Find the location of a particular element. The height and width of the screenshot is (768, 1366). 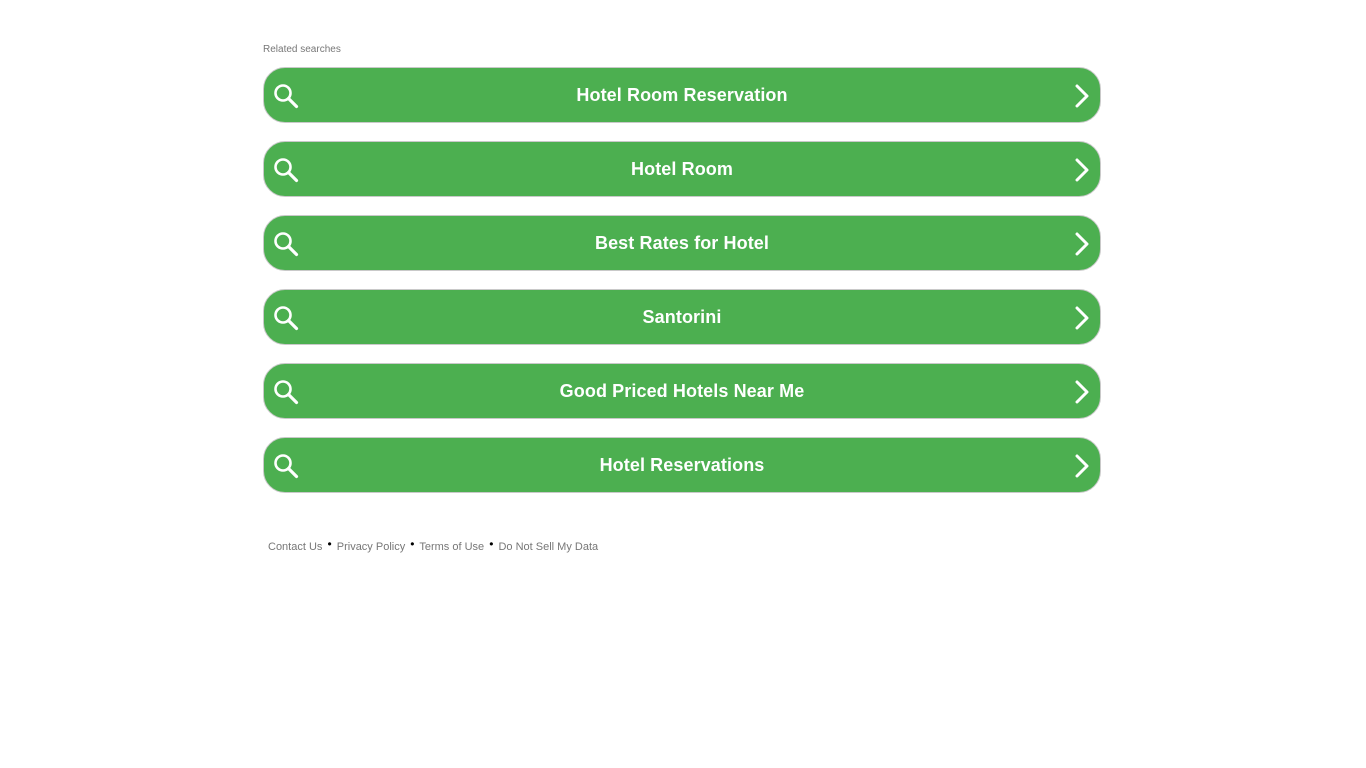

related-searches-heading: Related searches is located at coordinates (302, 49).